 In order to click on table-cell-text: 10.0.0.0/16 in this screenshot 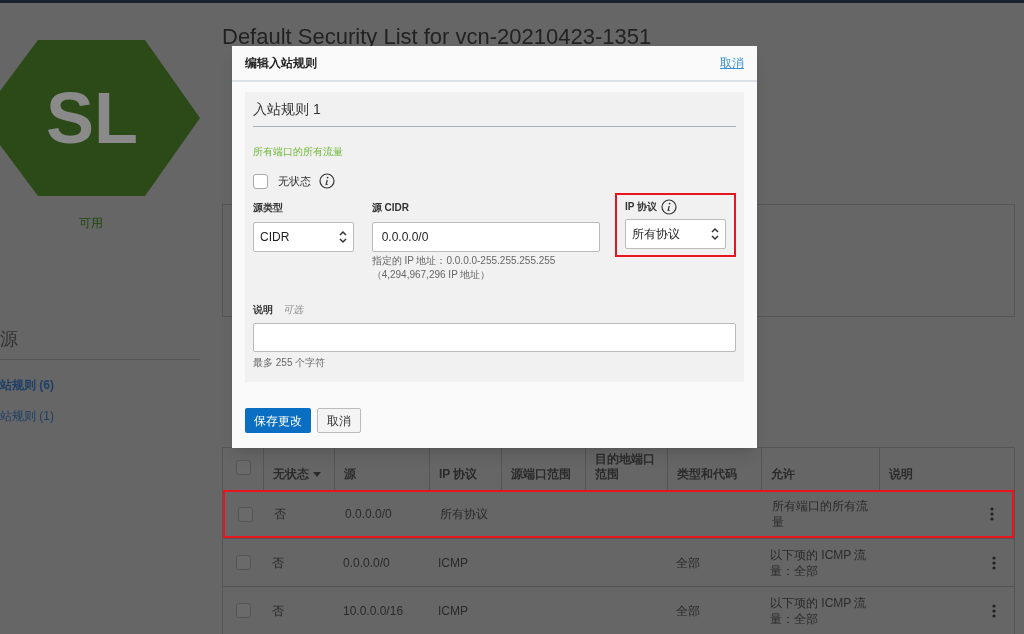, I will do `click(373, 611)`.